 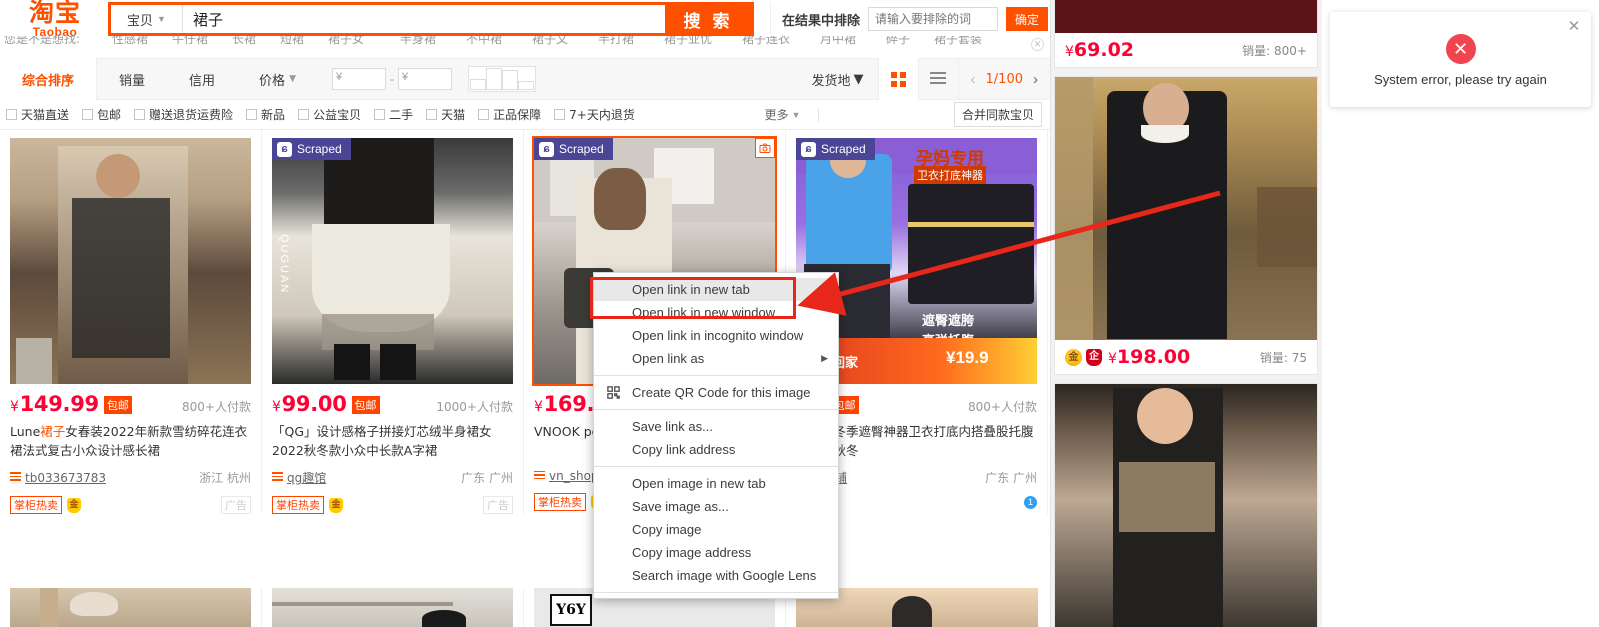 What do you see at coordinates (306, 477) in the screenshot?
I see `shop-name: qg趣馆` at bounding box center [306, 477].